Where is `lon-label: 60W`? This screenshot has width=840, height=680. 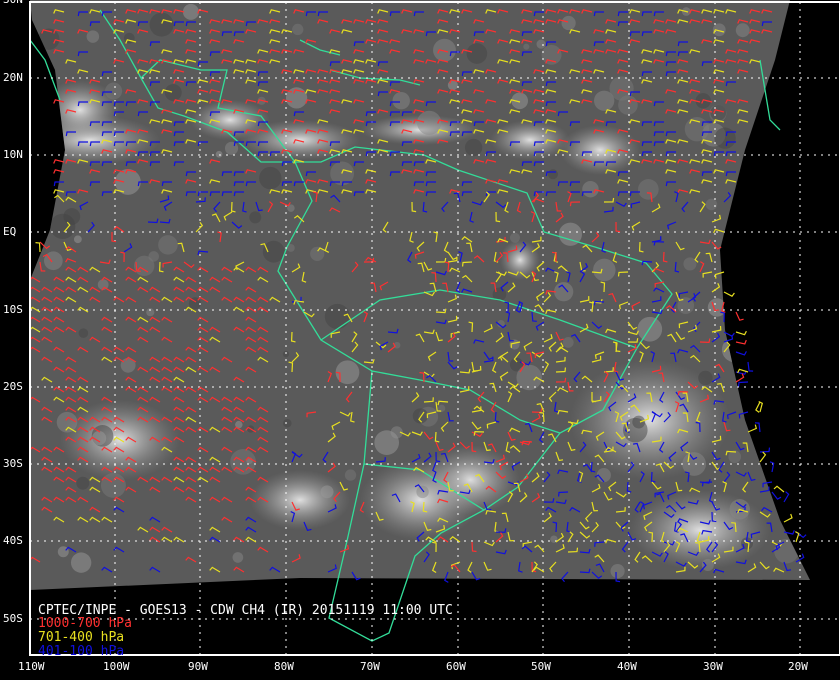 lon-label: 60W is located at coordinates (456, 666).